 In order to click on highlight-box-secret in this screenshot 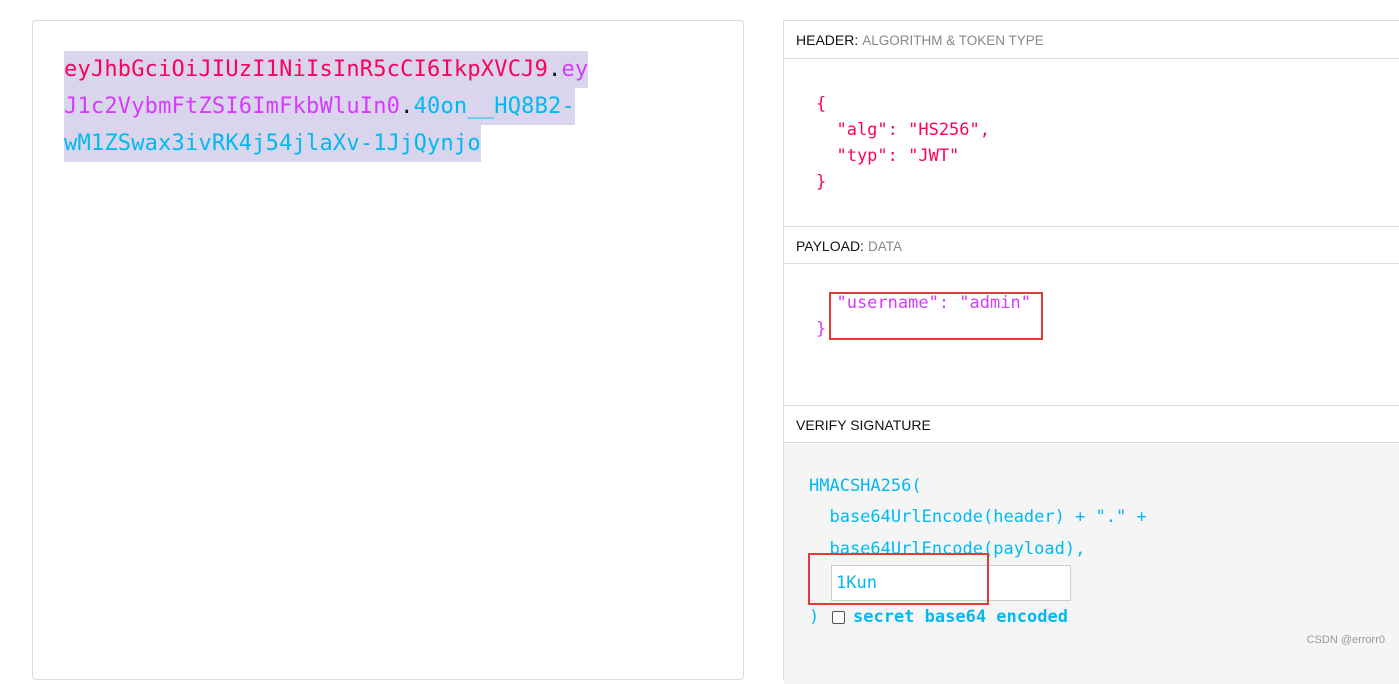, I will do `click(898, 579)`.